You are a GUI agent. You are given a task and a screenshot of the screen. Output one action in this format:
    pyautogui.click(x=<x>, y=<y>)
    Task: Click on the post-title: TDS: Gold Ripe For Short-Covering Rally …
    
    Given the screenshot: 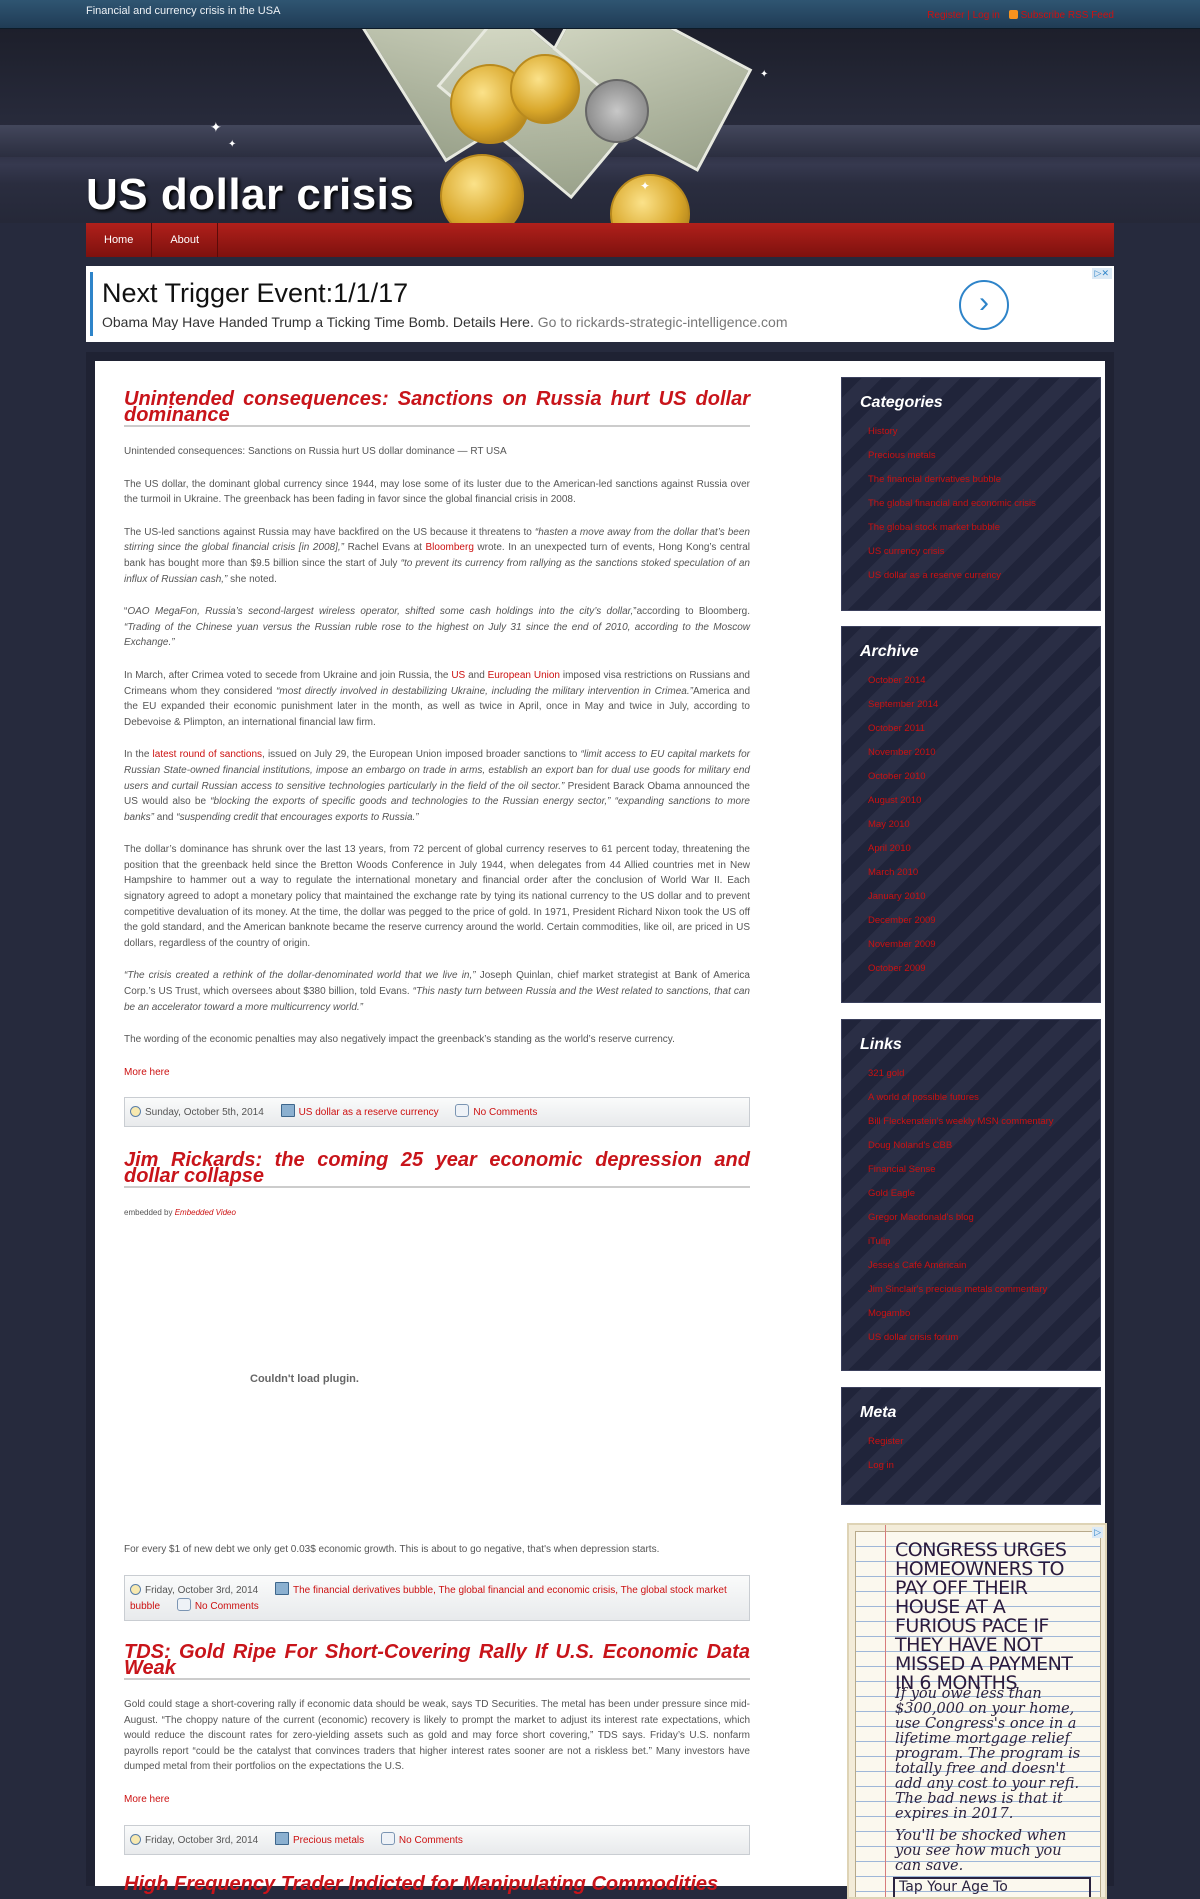 What is the action you would take?
    pyautogui.click(x=437, y=1661)
    